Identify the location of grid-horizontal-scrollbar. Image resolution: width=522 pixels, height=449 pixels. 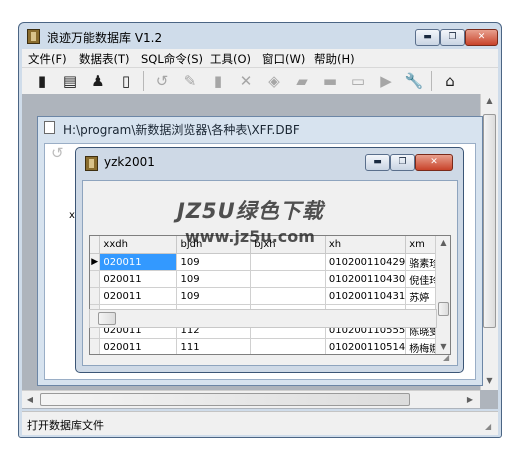
(263, 318).